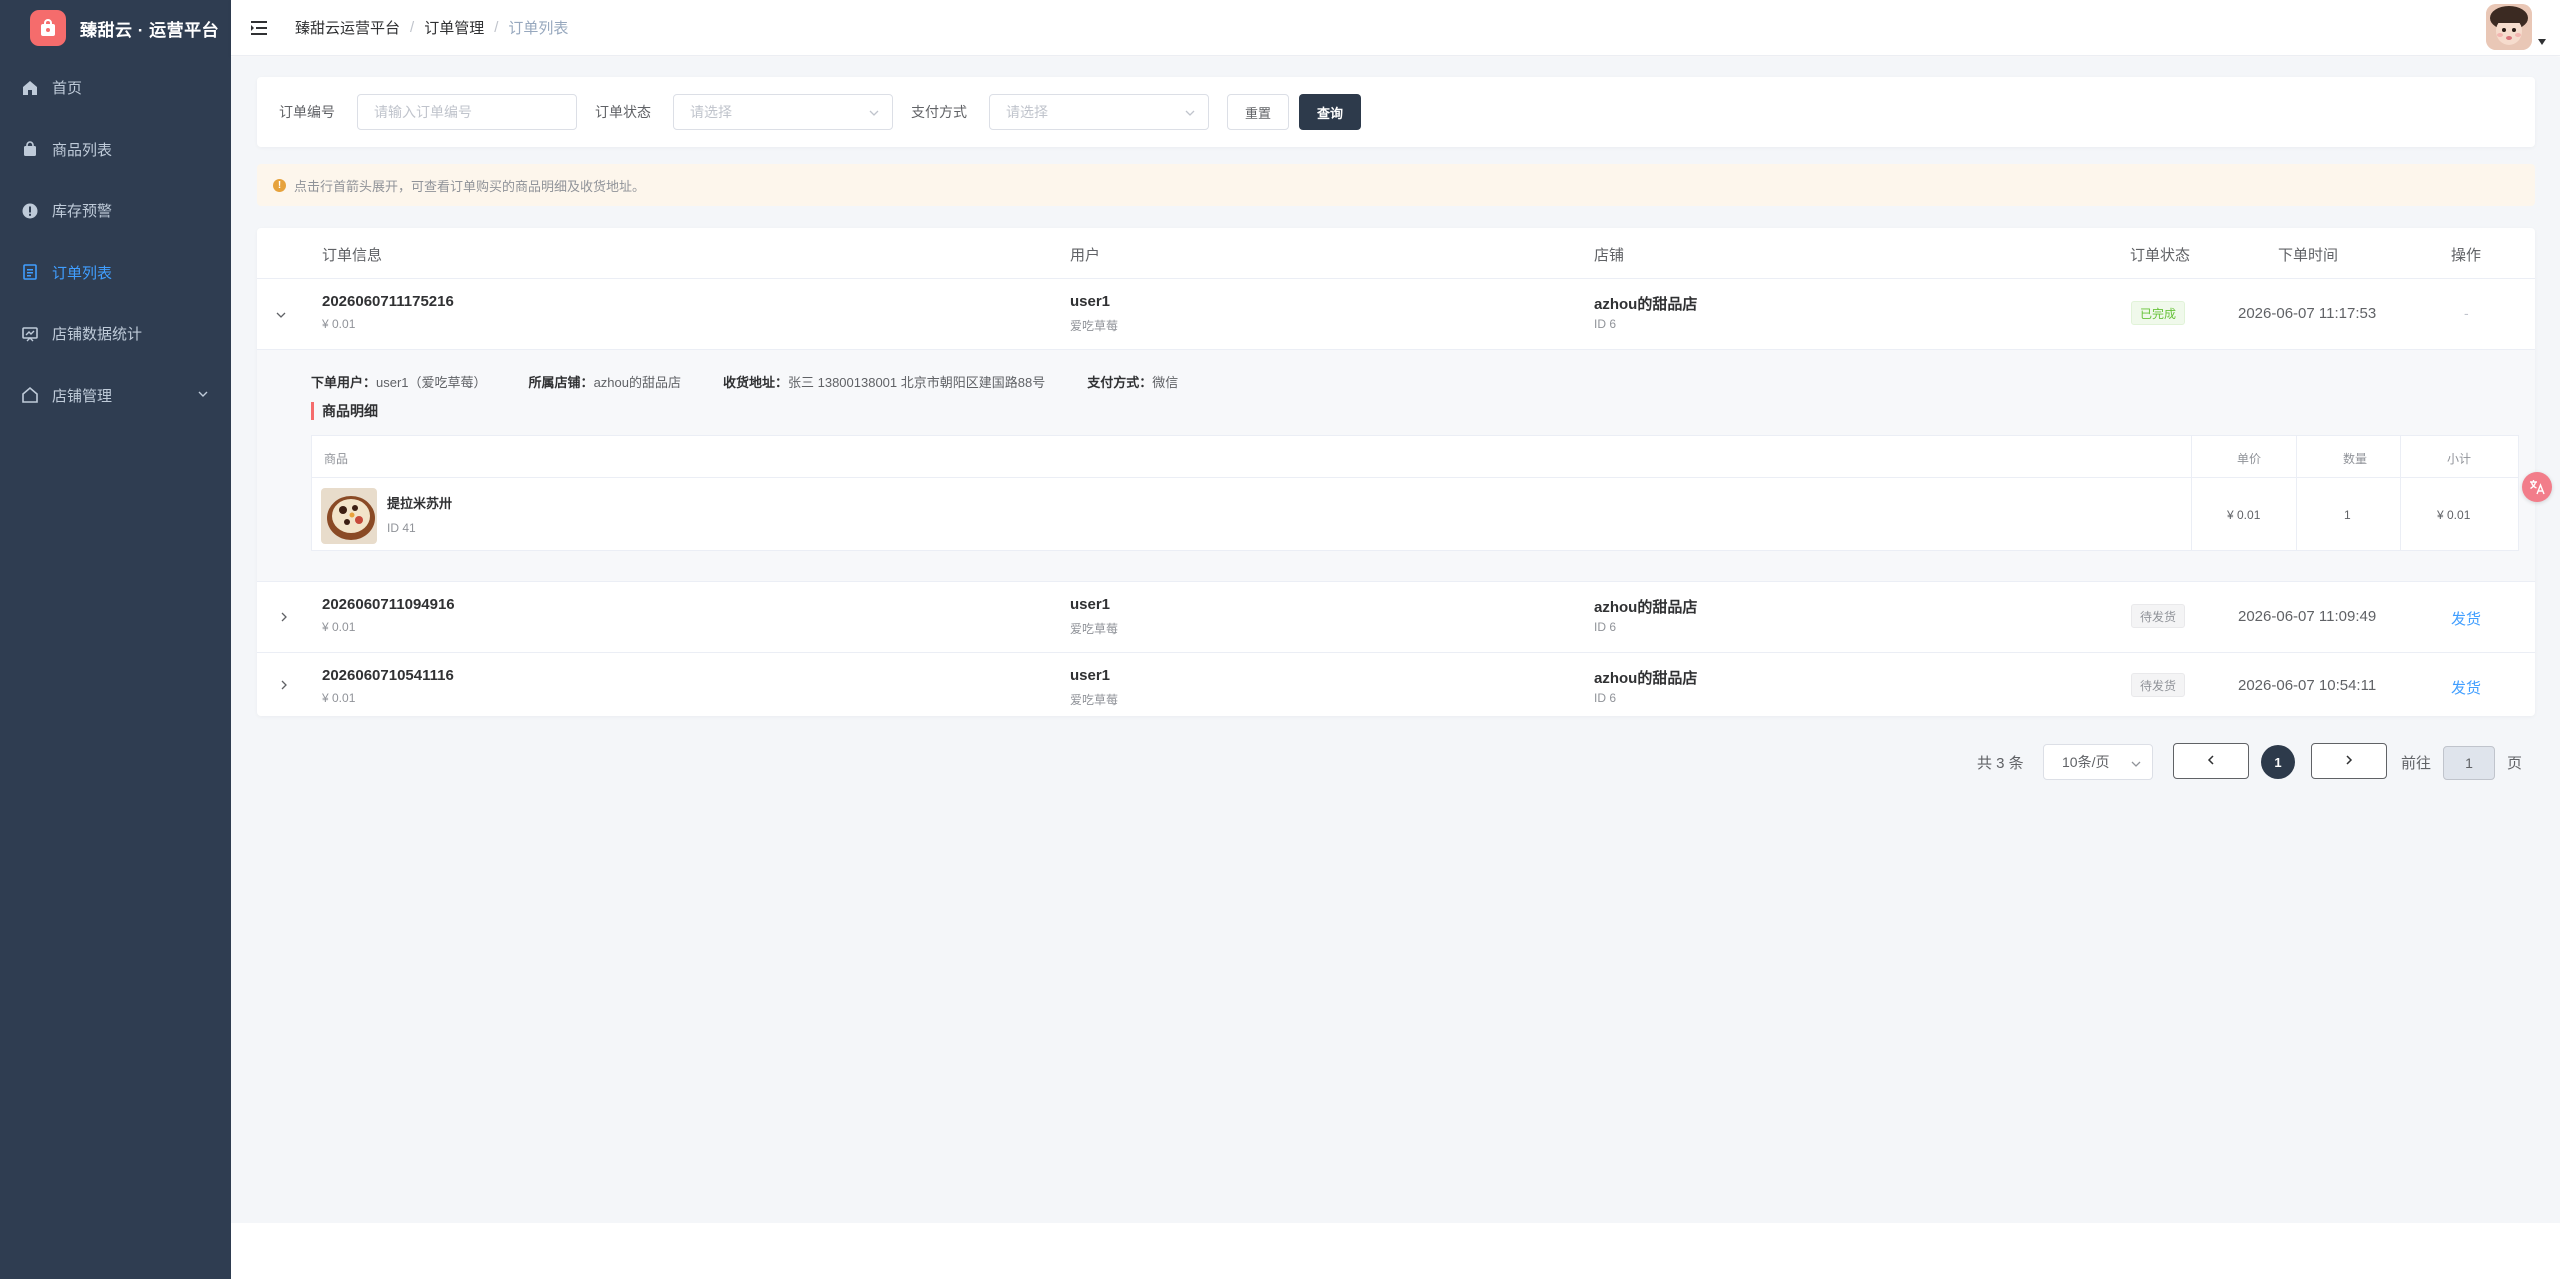  I want to click on page-number-current: 1, so click(2278, 762).